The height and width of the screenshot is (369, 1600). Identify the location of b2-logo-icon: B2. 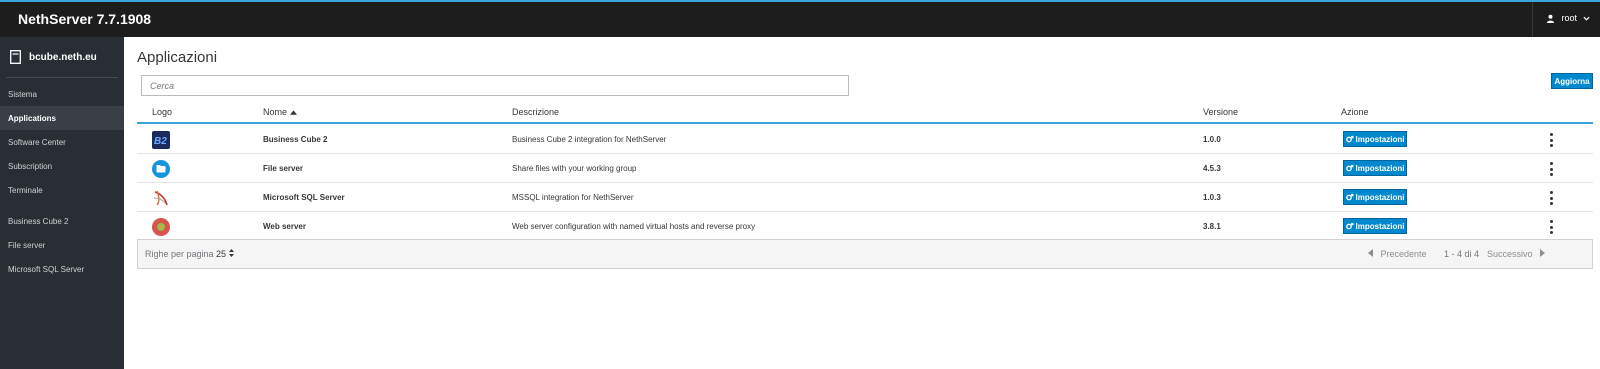
(161, 140).